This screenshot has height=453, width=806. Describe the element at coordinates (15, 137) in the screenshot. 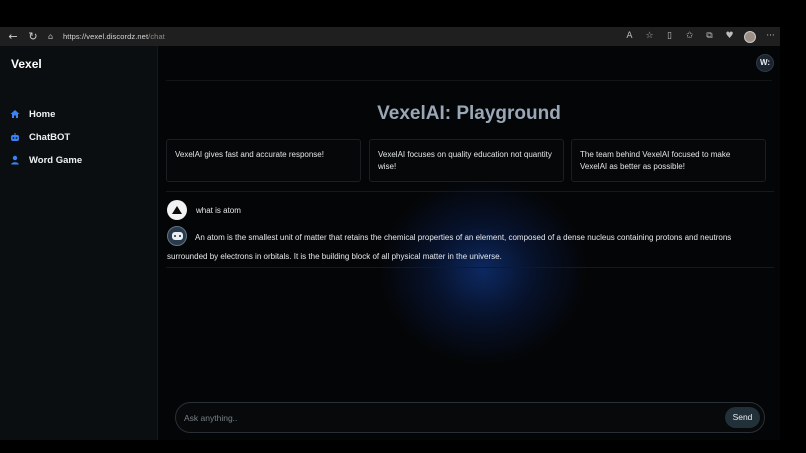

I see `robot-icon` at that location.